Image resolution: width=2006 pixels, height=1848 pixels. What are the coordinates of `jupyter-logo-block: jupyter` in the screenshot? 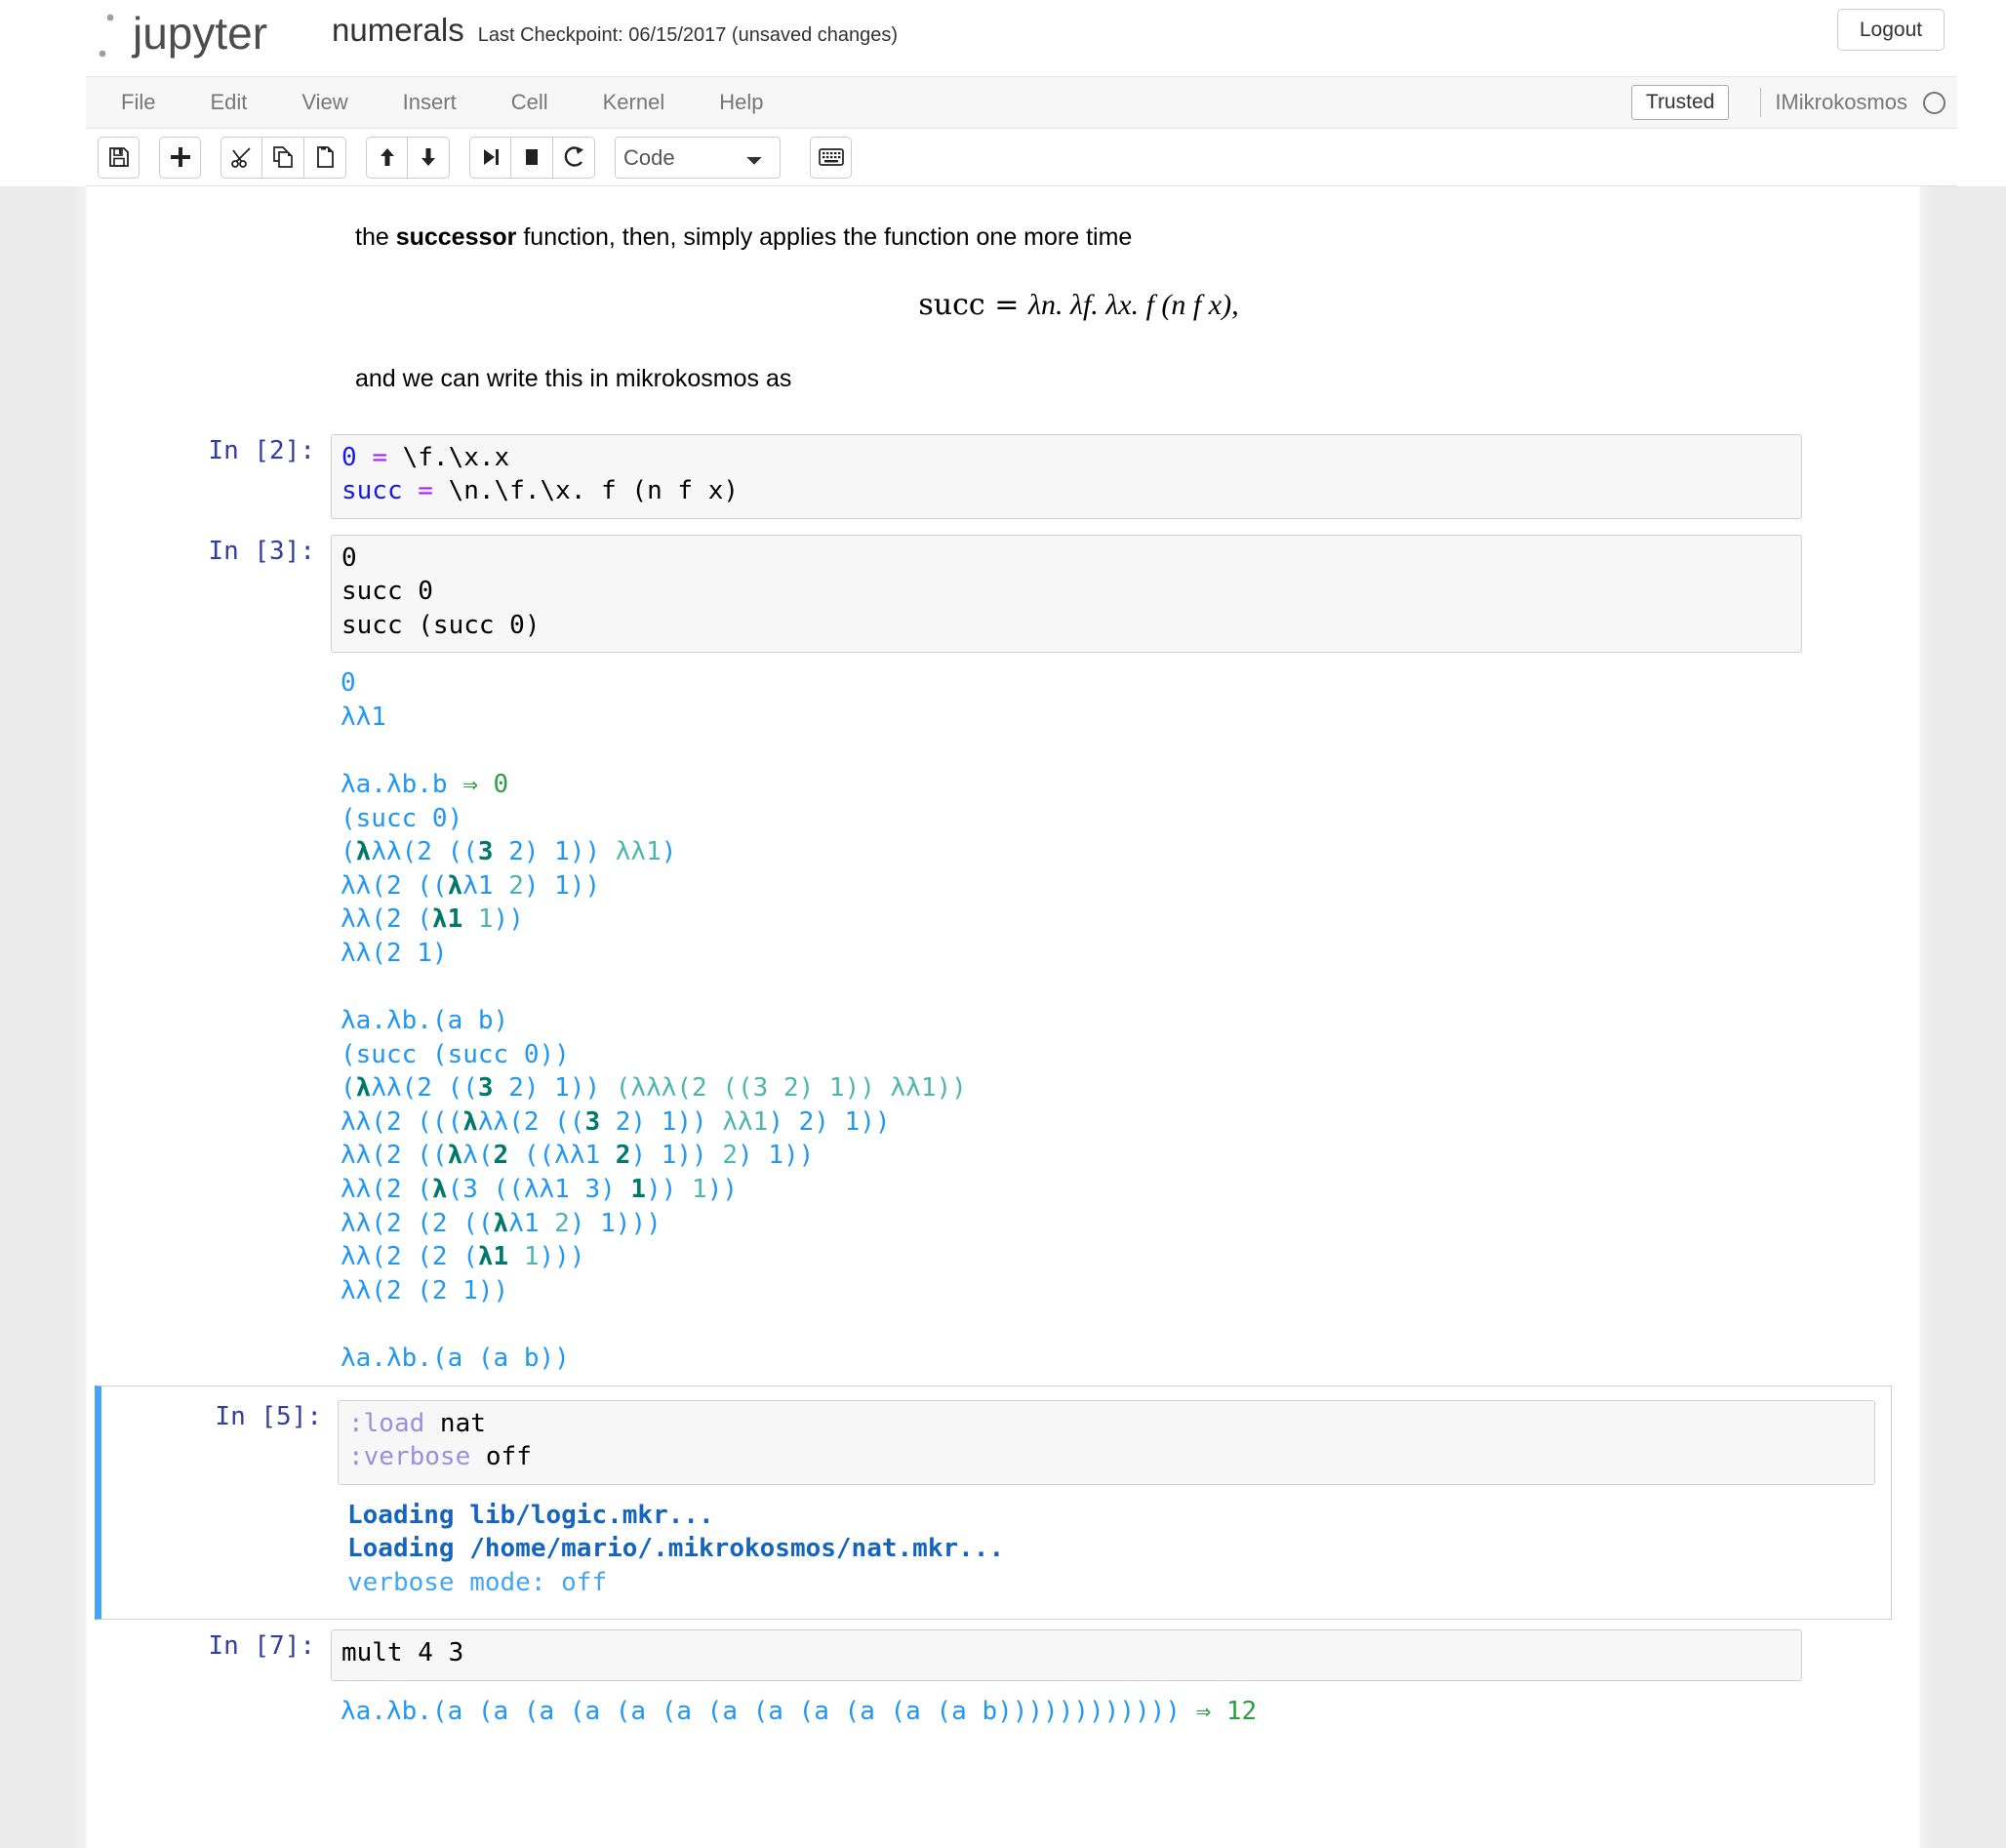 It's located at (199, 35).